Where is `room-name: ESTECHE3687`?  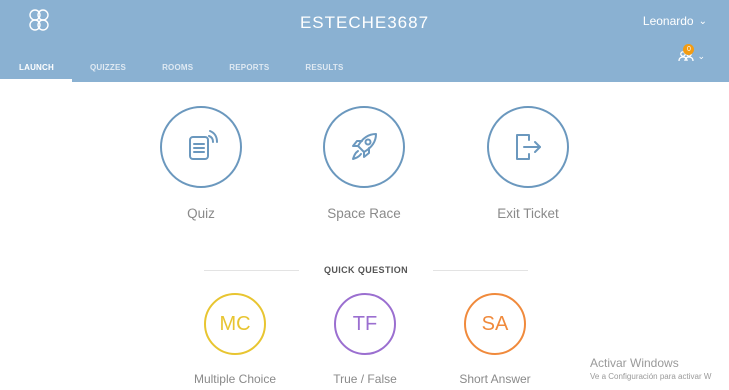
room-name: ESTECHE3687 is located at coordinates (364, 22).